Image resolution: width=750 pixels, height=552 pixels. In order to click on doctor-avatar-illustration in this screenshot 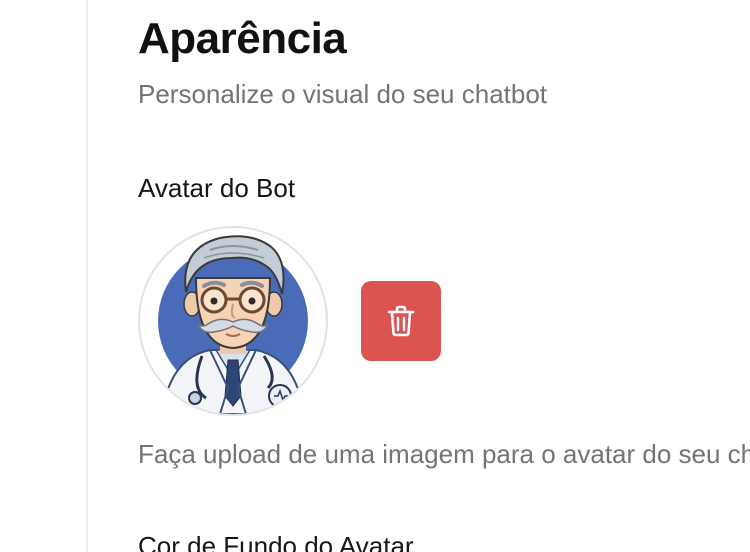, I will do `click(233, 324)`.